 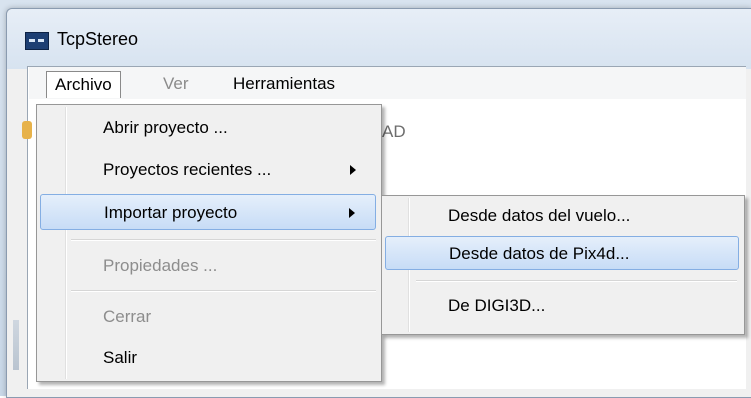 I want to click on window-edge-decoration, so click(x=16, y=345).